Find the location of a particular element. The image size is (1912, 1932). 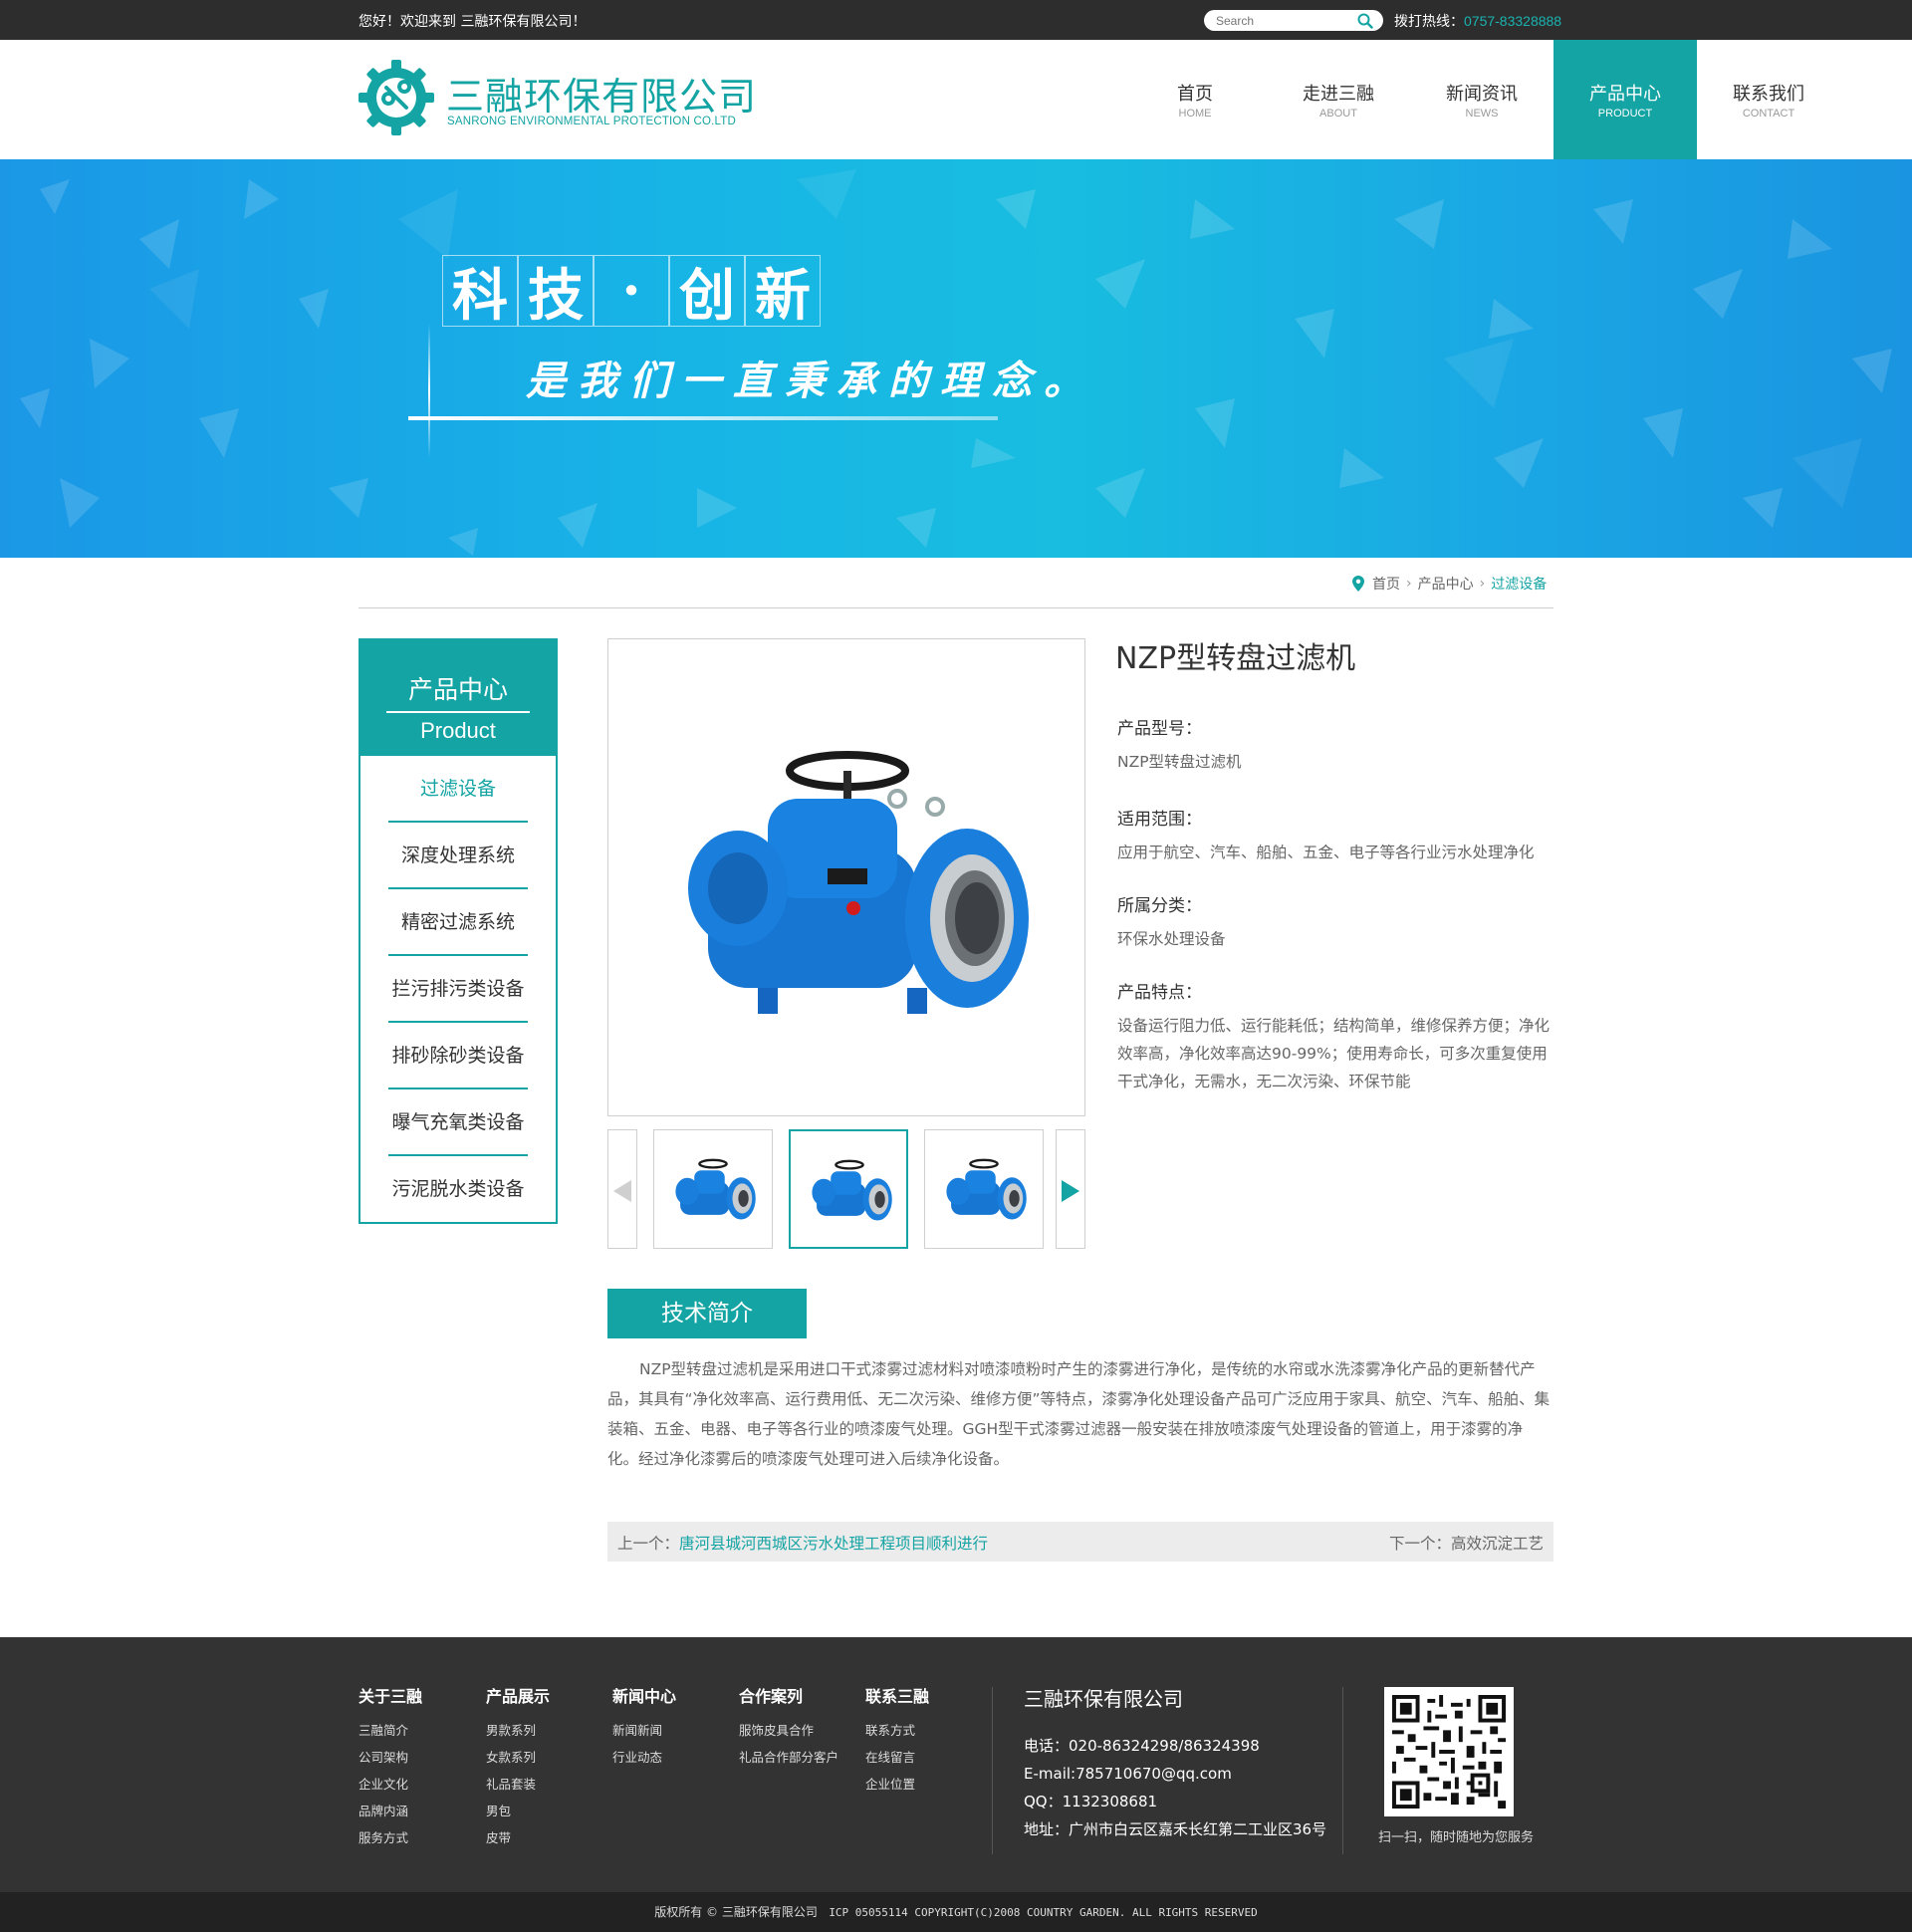

footer-link: 礼品合作部分客户 is located at coordinates (788, 1757).